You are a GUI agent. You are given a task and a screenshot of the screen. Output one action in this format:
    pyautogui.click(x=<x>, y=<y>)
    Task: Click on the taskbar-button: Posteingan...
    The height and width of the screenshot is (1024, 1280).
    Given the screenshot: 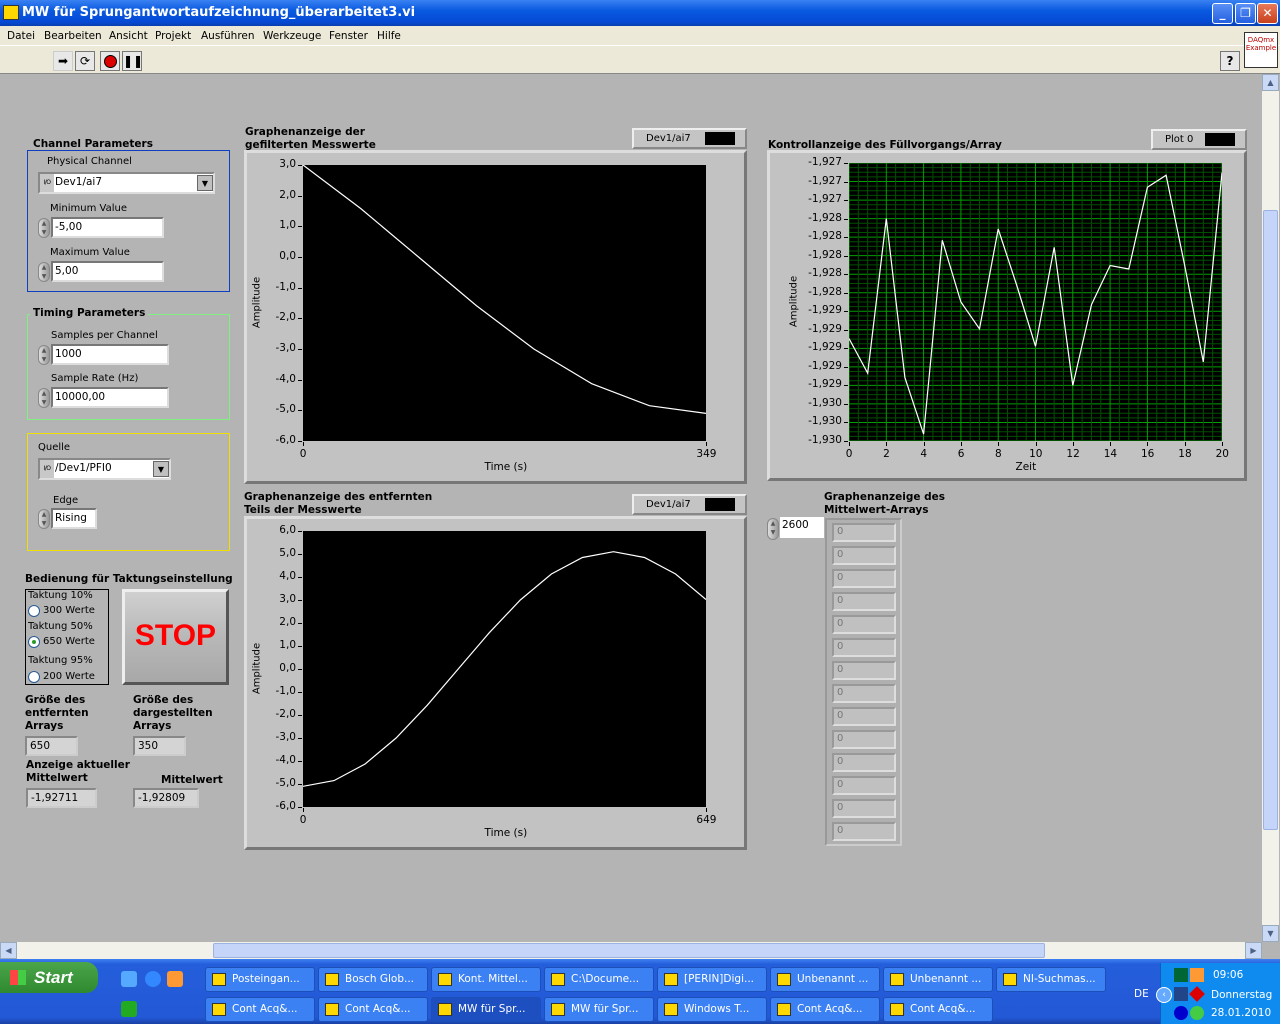 What is the action you would take?
    pyautogui.click(x=260, y=979)
    